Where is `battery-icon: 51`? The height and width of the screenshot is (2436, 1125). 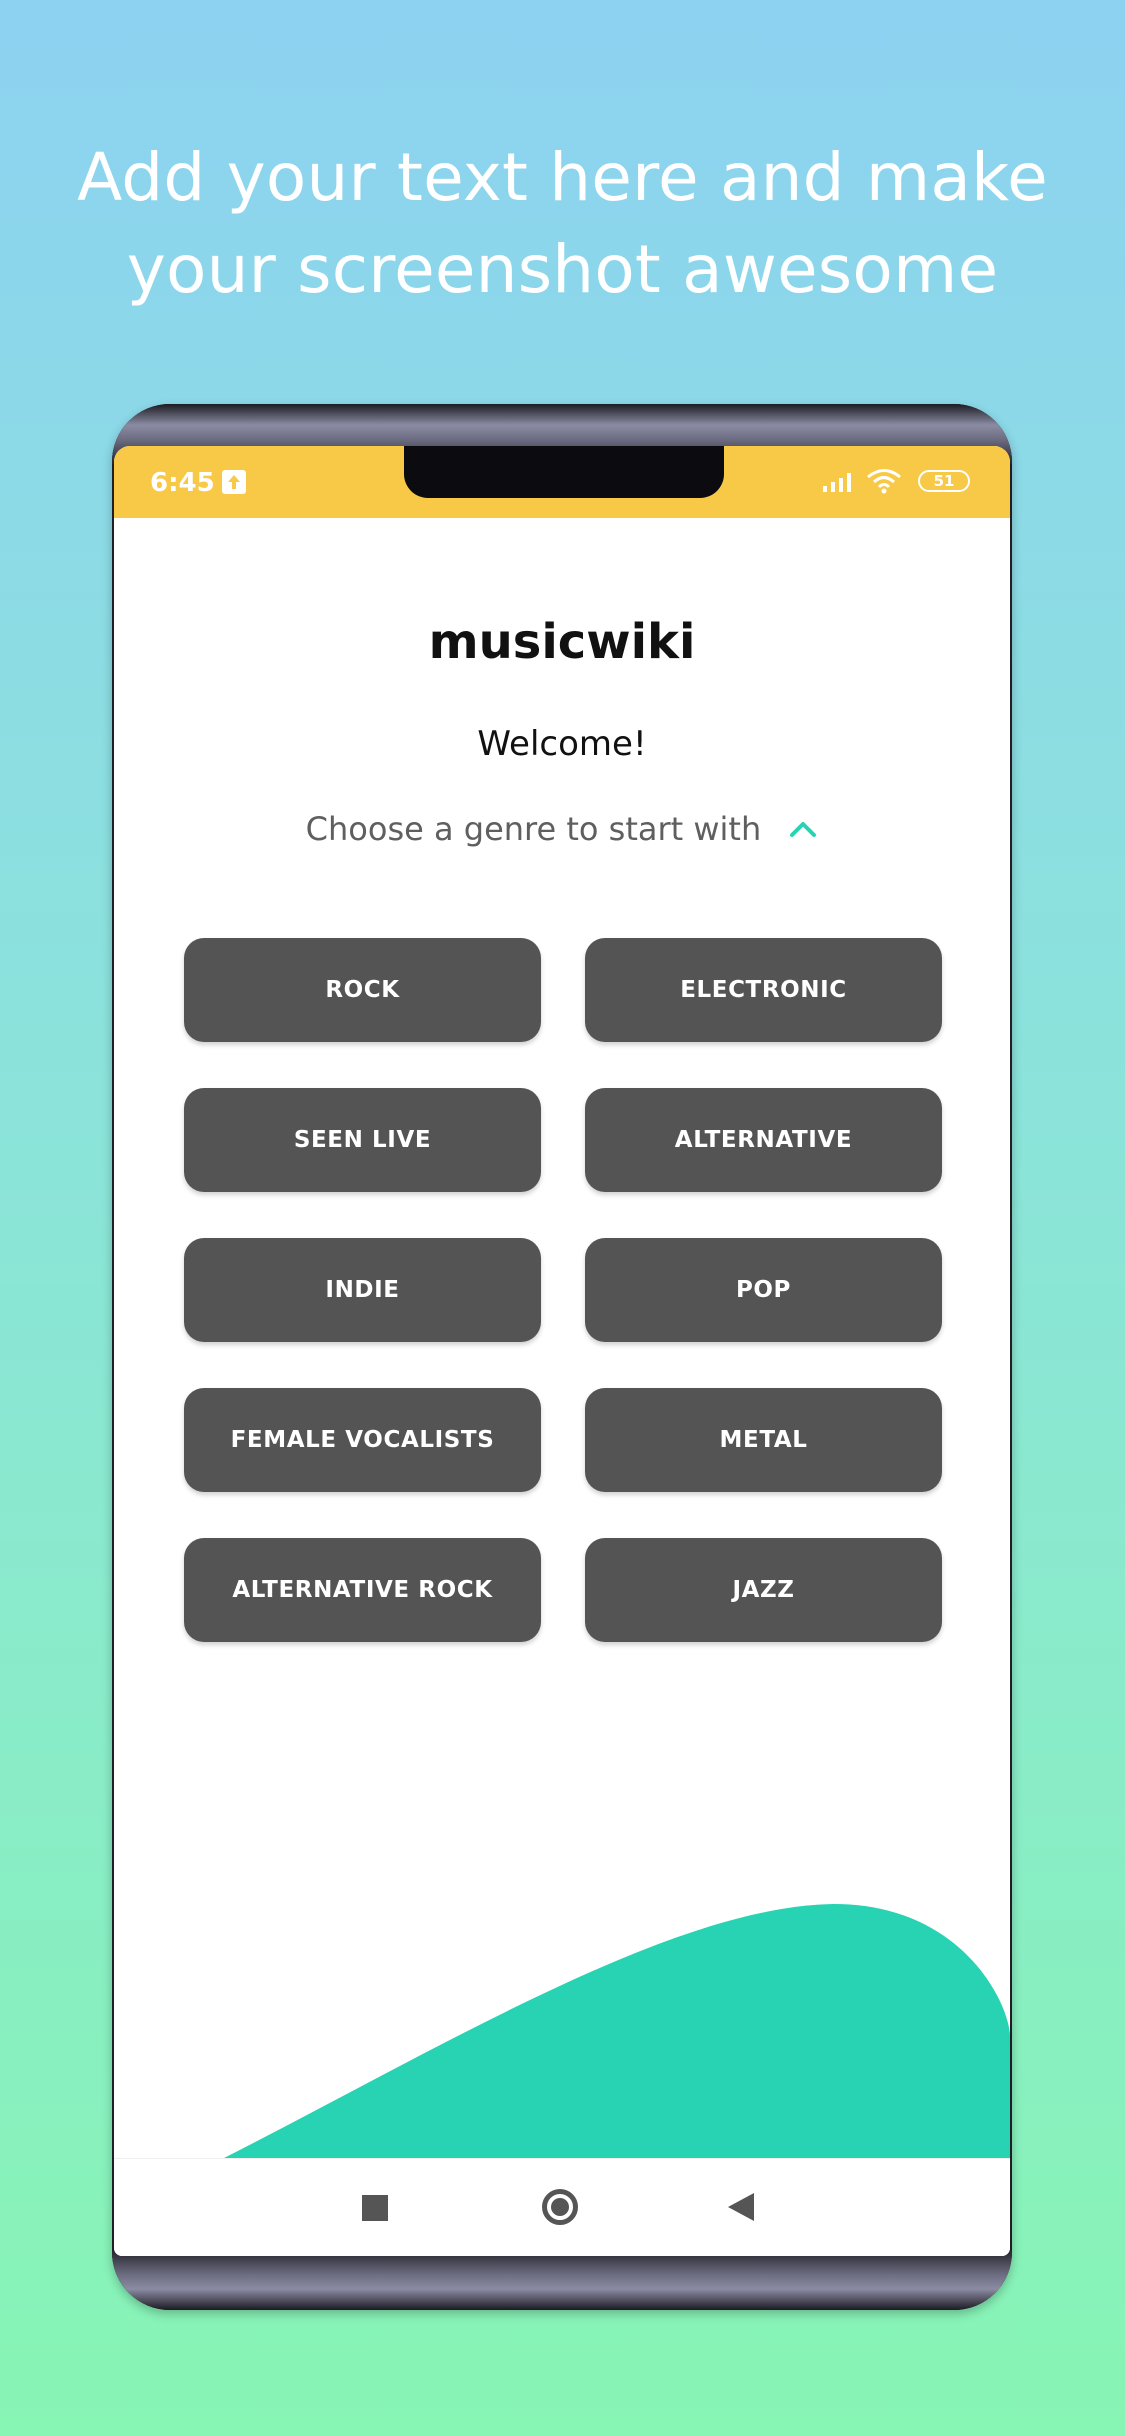
battery-icon: 51 is located at coordinates (944, 481).